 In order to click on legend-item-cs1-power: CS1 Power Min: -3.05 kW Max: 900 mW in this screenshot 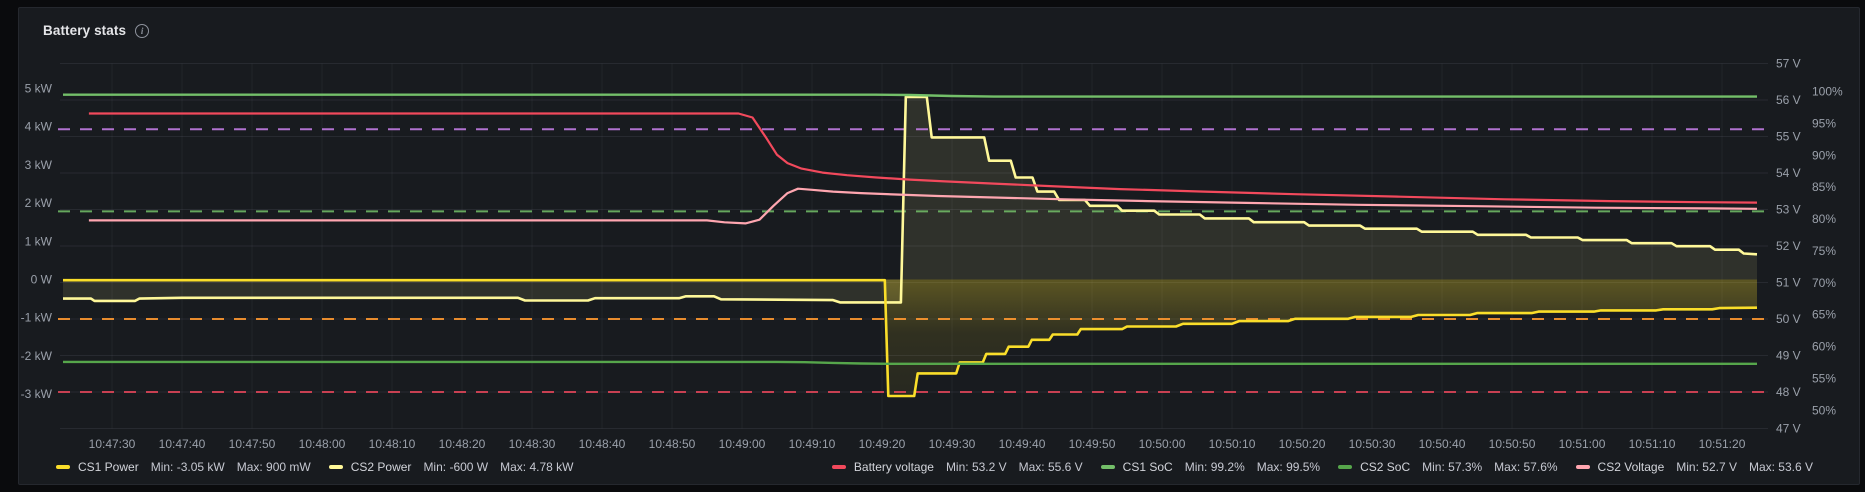, I will do `click(183, 467)`.